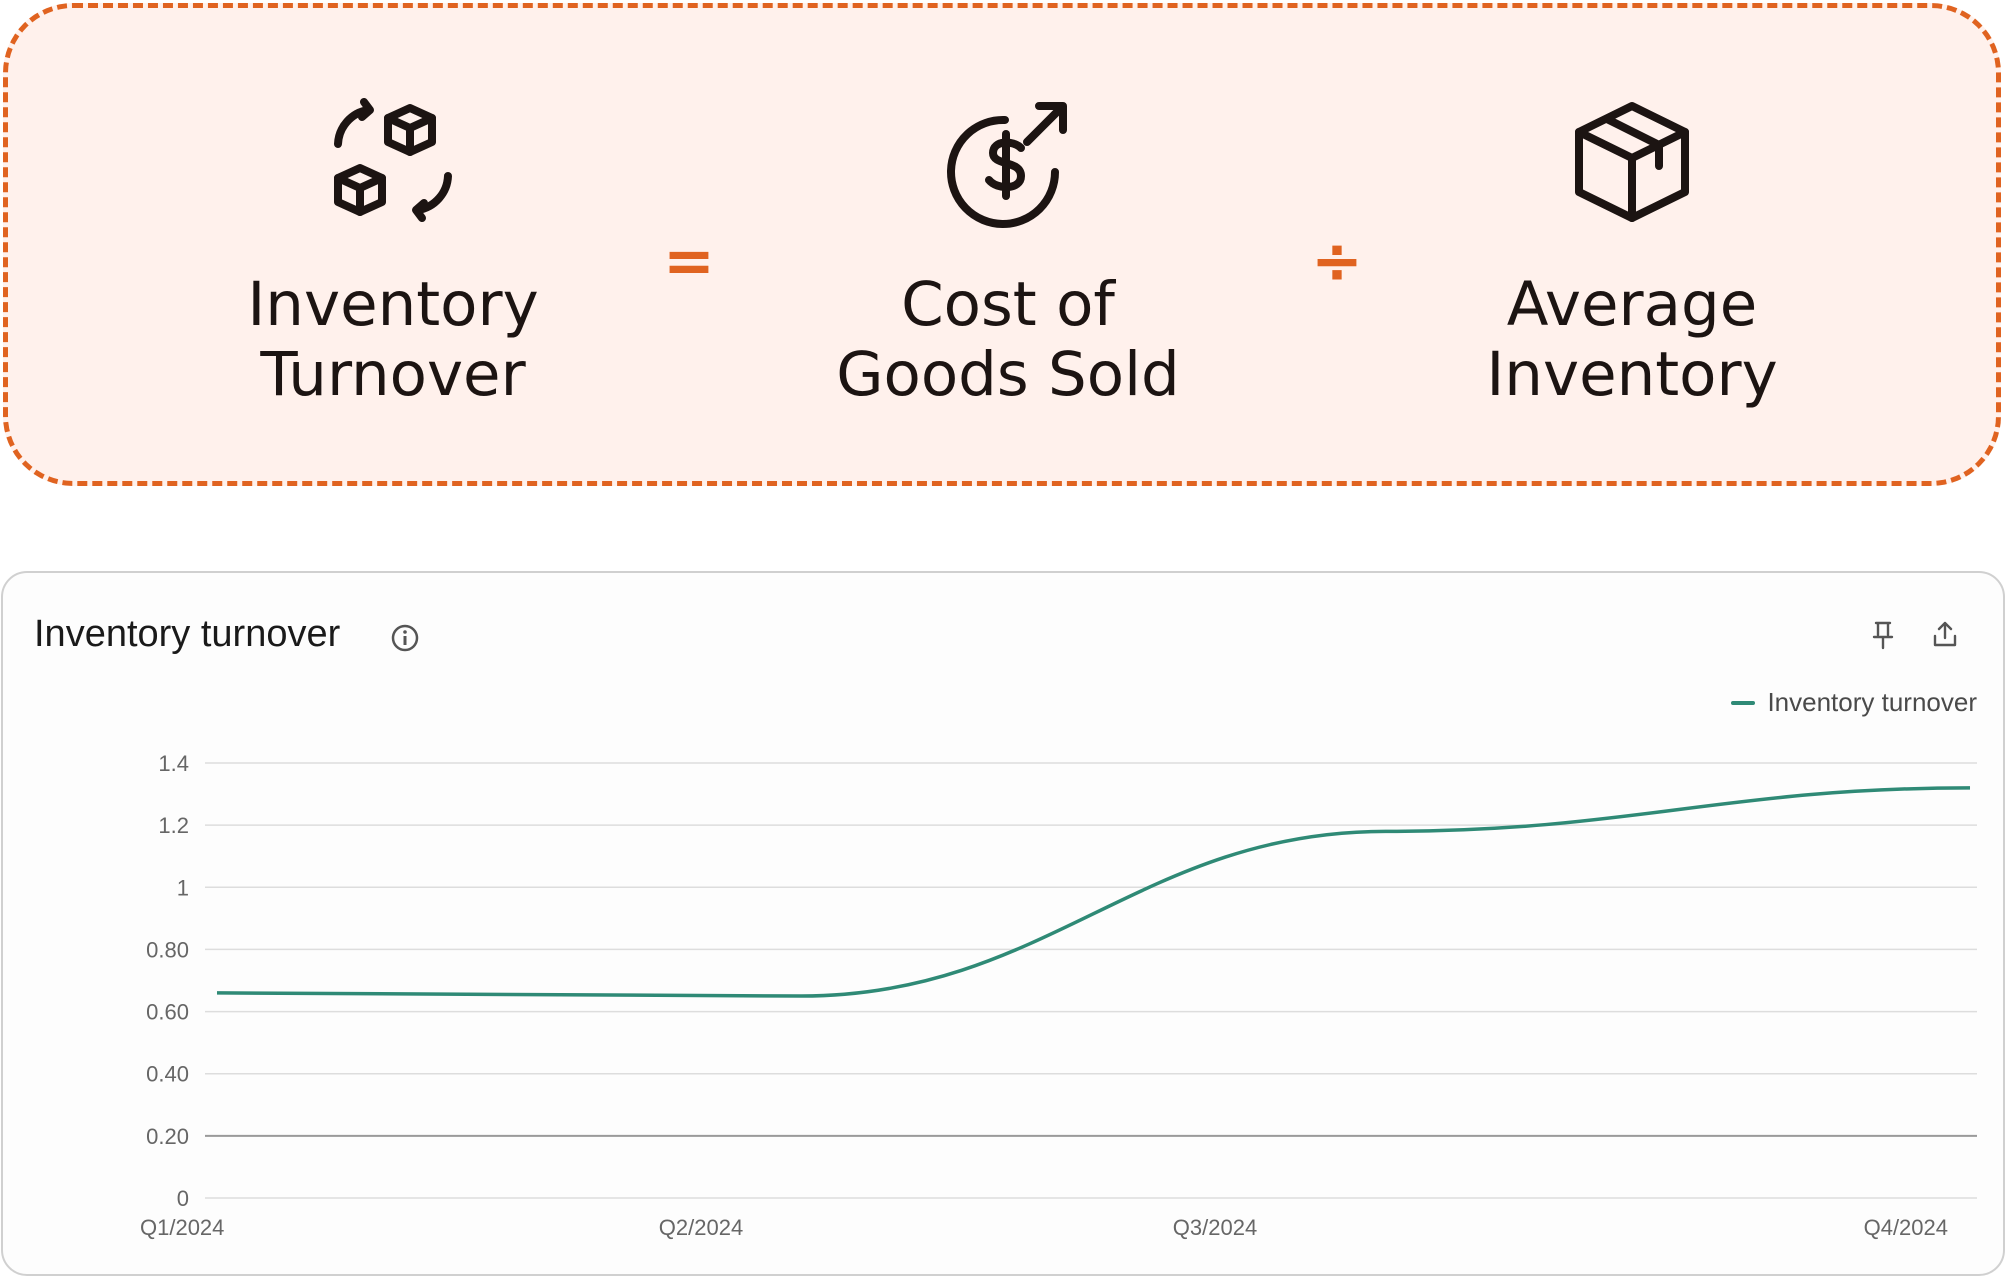 The height and width of the screenshot is (1278, 2008). What do you see at coordinates (1093, 892) in the screenshot?
I see `series-line-inventory-turnover` at bounding box center [1093, 892].